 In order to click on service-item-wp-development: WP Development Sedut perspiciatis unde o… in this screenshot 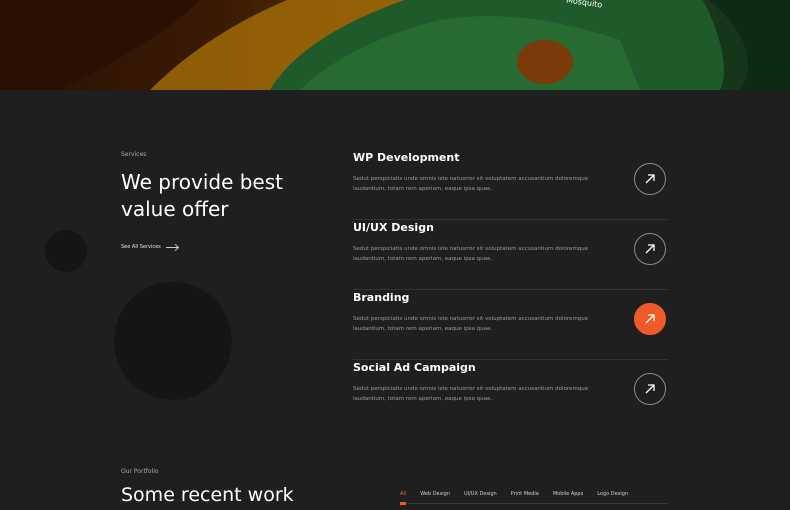, I will do `click(510, 185)`.